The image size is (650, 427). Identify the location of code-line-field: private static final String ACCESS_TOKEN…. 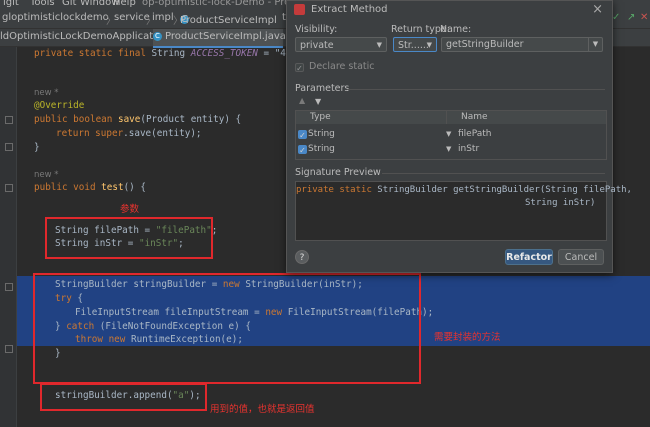
(174, 53).